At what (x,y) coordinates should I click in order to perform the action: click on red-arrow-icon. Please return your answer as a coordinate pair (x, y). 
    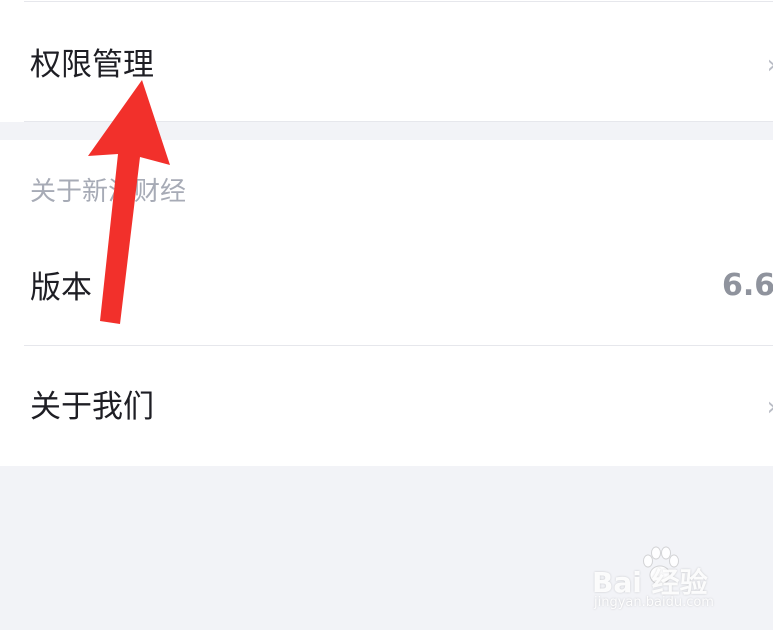
    Looking at the image, I should click on (129, 202).